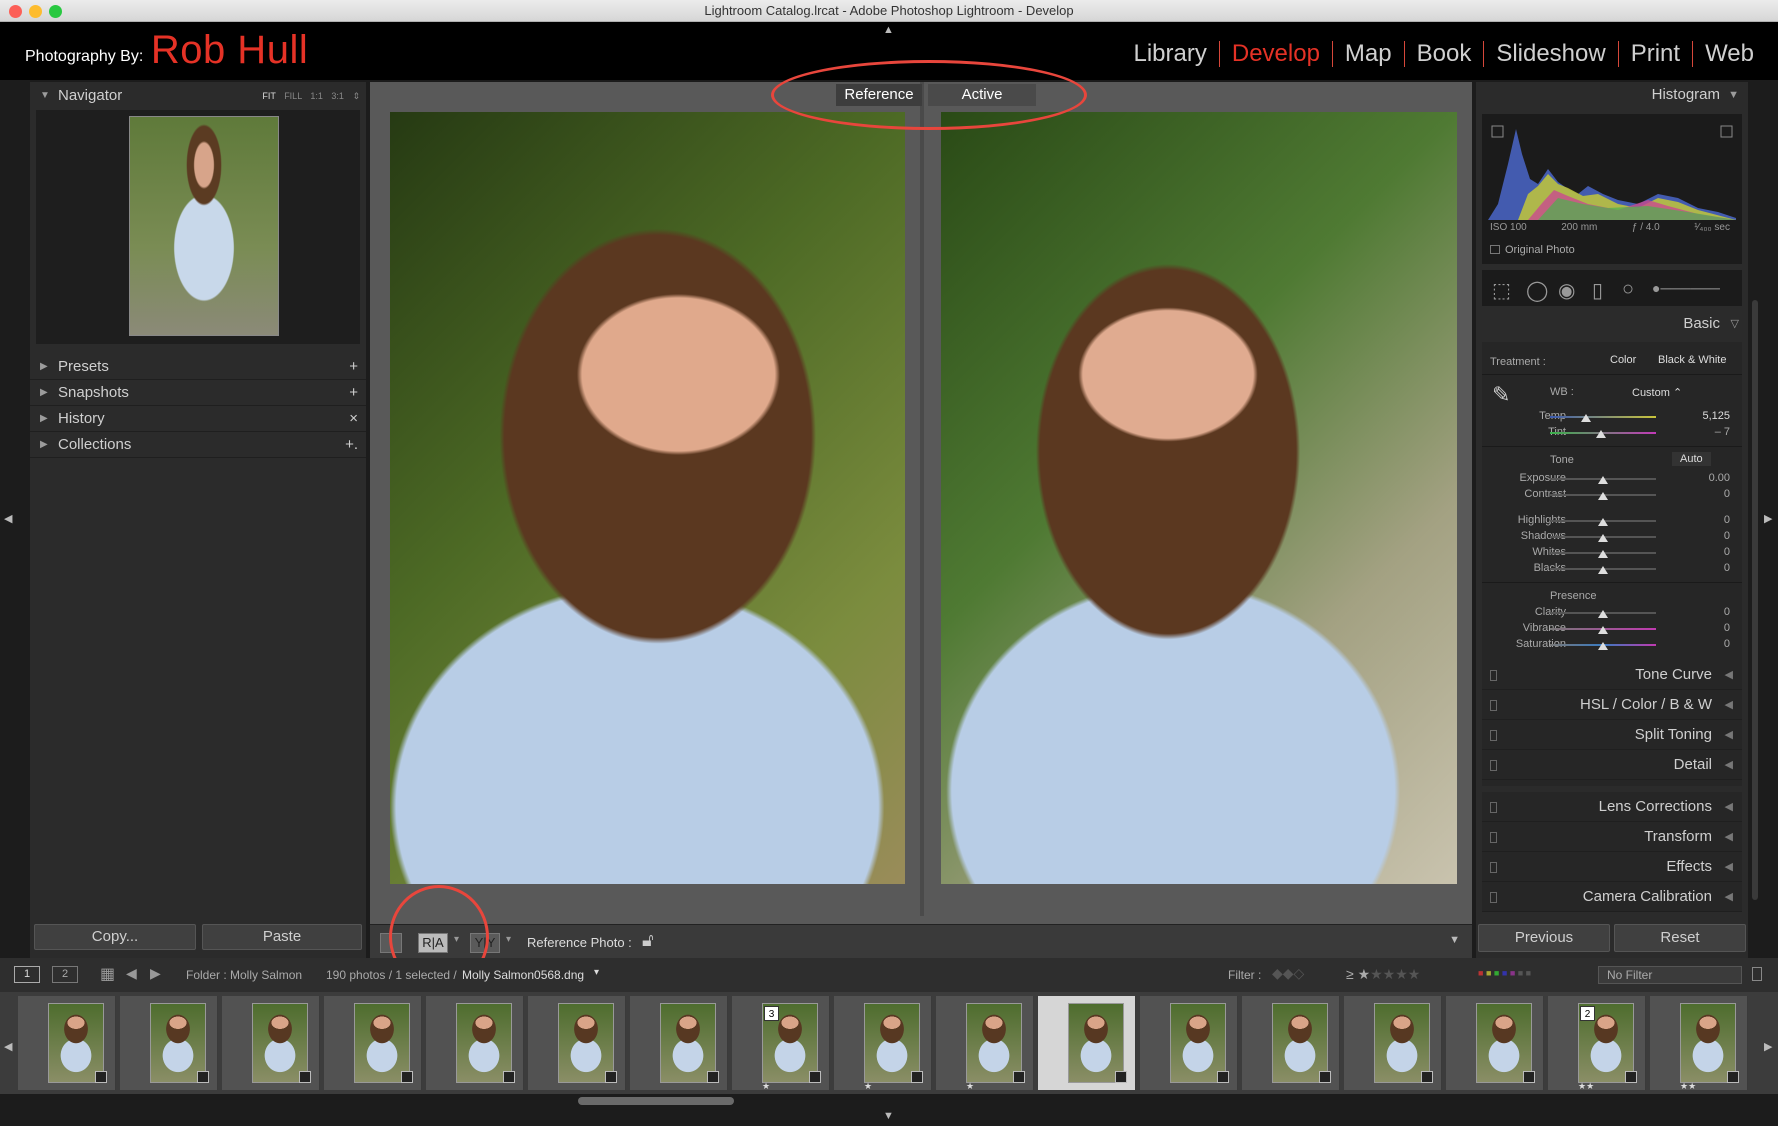 The height and width of the screenshot is (1126, 1778). I want to click on filmstrip-thumbnail: ★★, so click(1699, 1043).